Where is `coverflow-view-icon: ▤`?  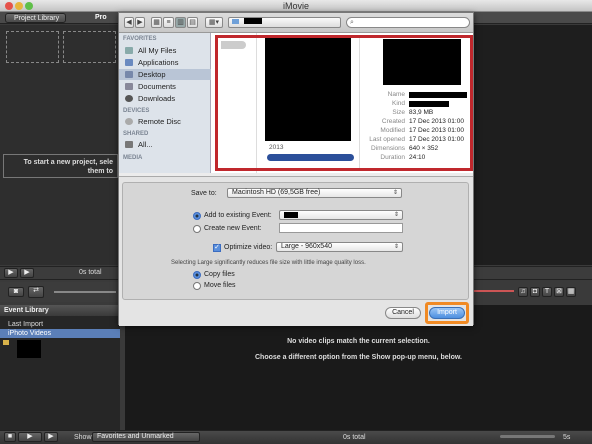 coverflow-view-icon: ▤ is located at coordinates (192, 22).